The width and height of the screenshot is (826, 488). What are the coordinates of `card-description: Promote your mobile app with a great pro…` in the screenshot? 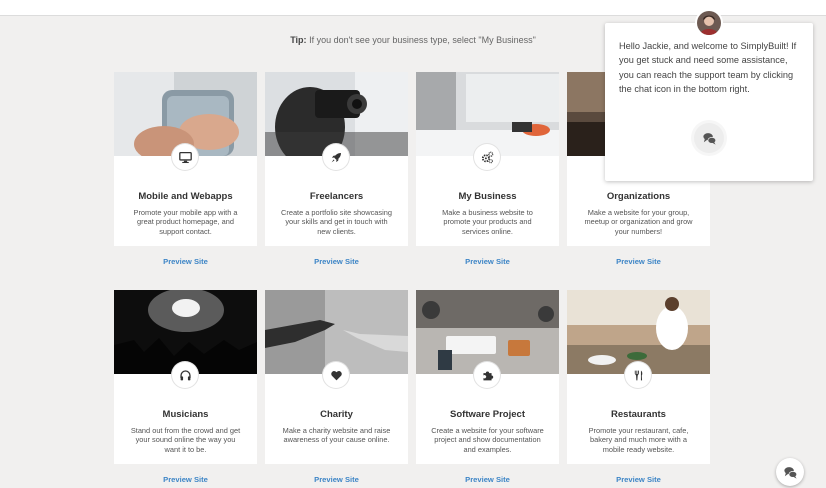 It's located at (185, 222).